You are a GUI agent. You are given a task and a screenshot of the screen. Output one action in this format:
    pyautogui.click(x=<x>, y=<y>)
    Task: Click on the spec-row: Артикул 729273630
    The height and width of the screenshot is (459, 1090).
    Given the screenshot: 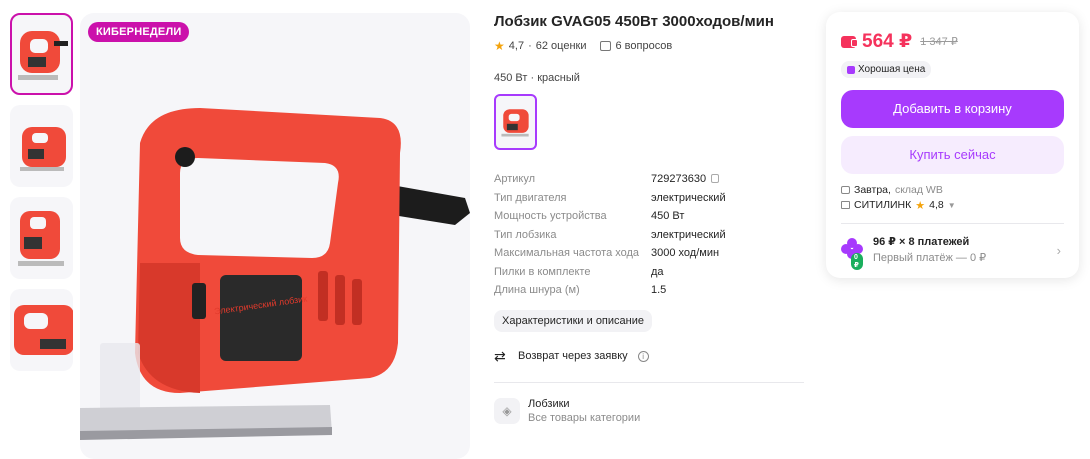 What is the action you would take?
    pyautogui.click(x=649, y=179)
    